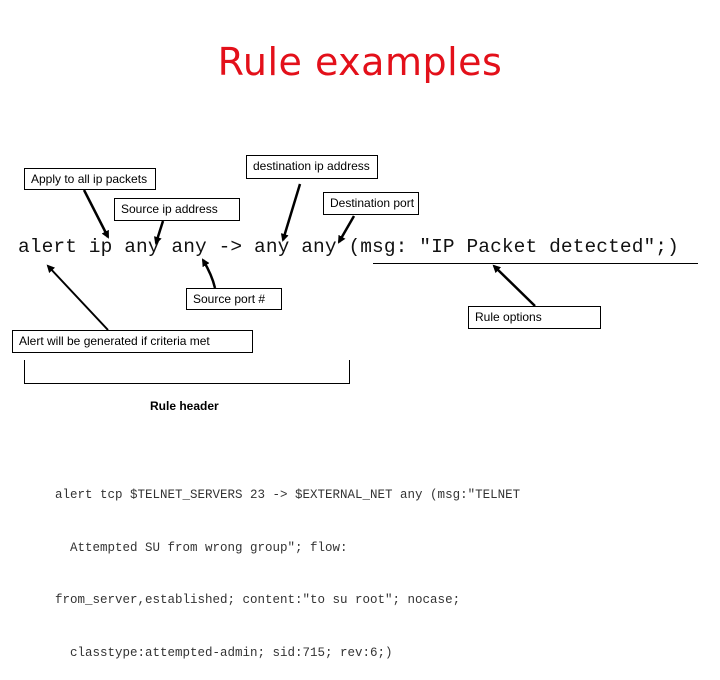  What do you see at coordinates (534, 317) in the screenshot?
I see `label-rule-options: Rule options` at bounding box center [534, 317].